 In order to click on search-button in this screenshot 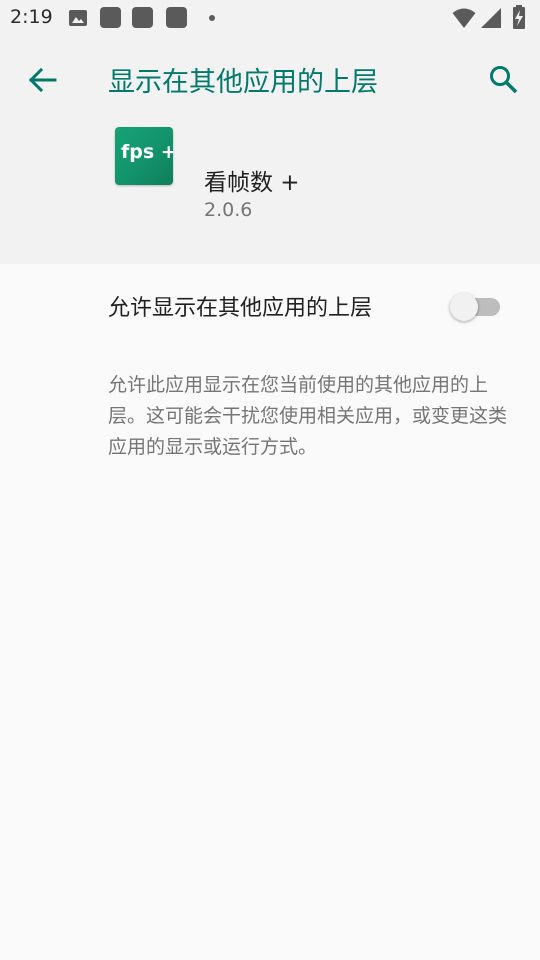, I will do `click(504, 80)`.